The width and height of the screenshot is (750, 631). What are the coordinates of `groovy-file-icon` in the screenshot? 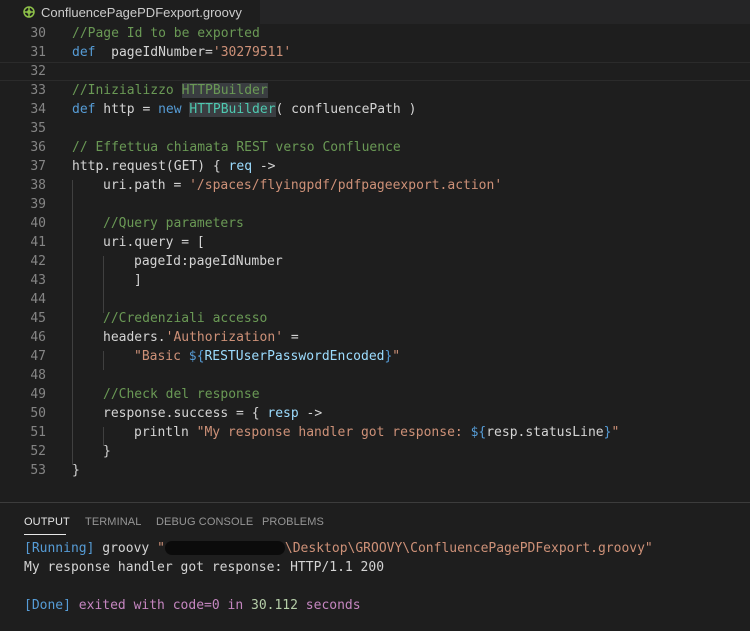 It's located at (29, 12).